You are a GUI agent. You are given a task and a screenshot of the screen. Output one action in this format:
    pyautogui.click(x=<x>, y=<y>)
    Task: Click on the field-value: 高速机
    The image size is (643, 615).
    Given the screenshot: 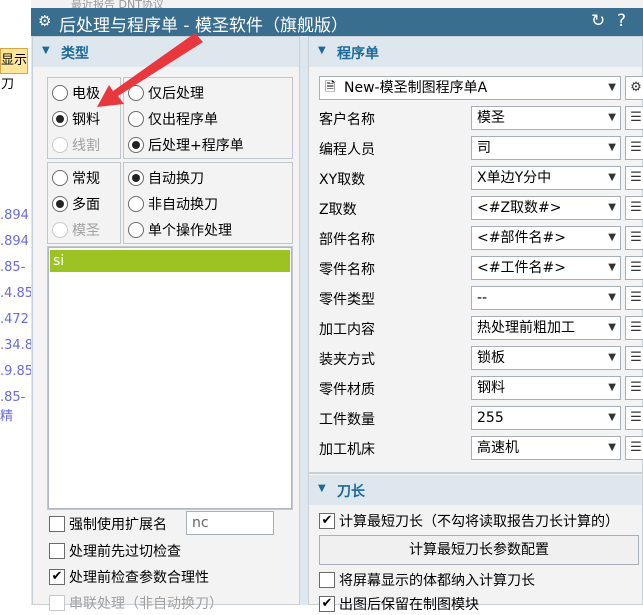 What is the action you would take?
    pyautogui.click(x=498, y=448)
    